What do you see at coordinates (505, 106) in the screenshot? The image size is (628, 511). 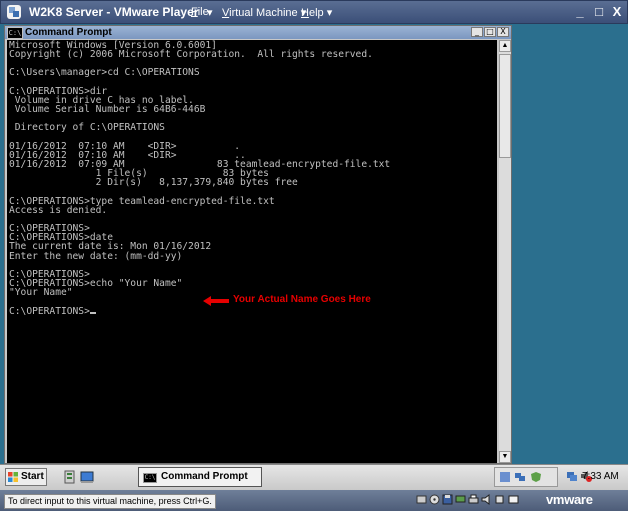 I see `scrollbar-thumb` at bounding box center [505, 106].